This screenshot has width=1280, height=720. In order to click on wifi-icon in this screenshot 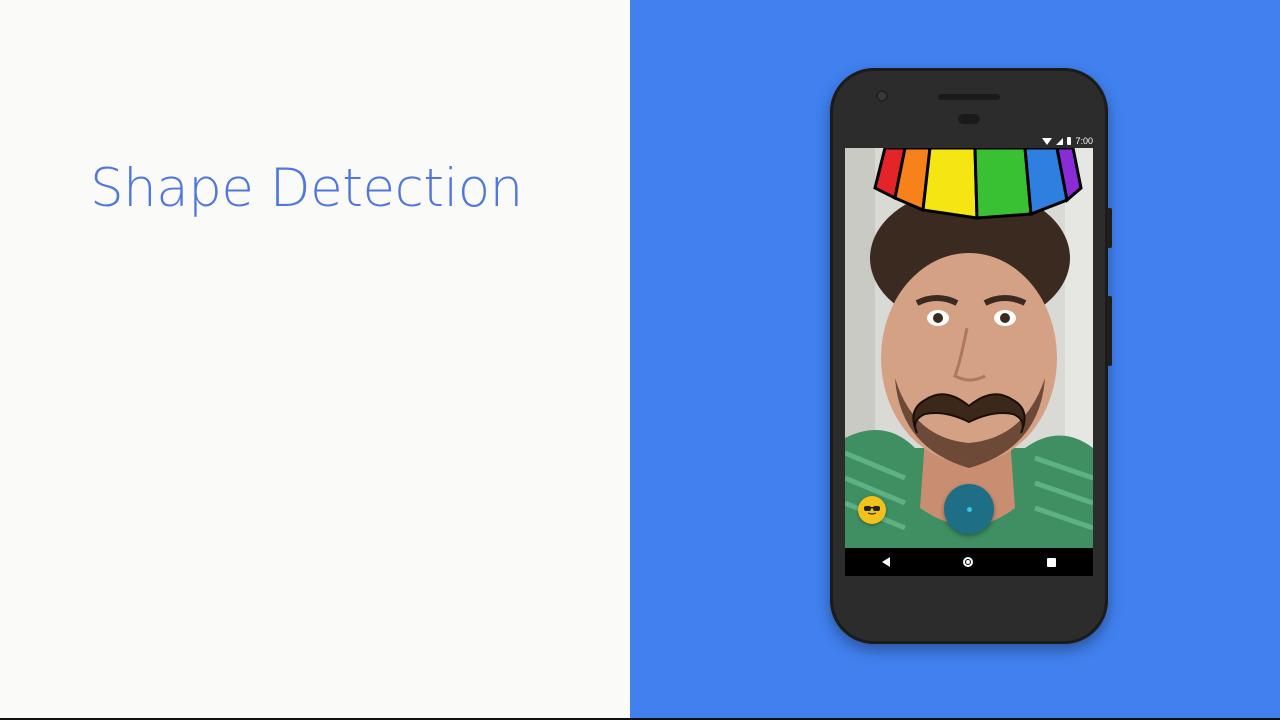, I will do `click(1047, 141)`.